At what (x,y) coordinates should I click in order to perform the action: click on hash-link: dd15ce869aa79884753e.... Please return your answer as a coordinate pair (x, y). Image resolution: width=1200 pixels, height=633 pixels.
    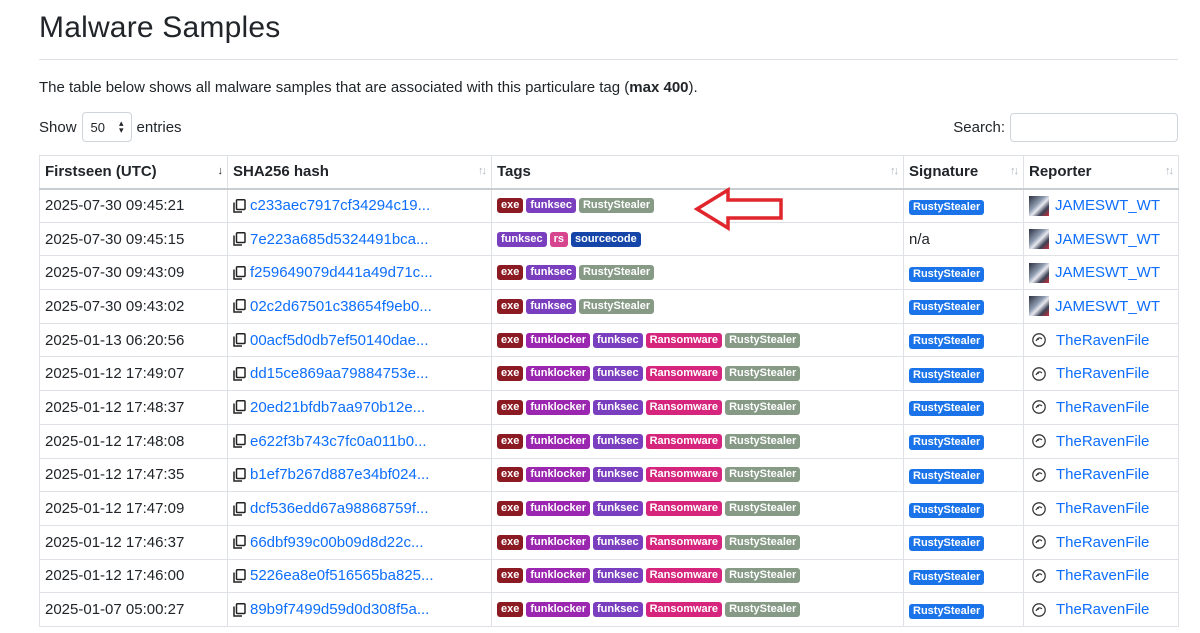
    Looking at the image, I should click on (339, 373).